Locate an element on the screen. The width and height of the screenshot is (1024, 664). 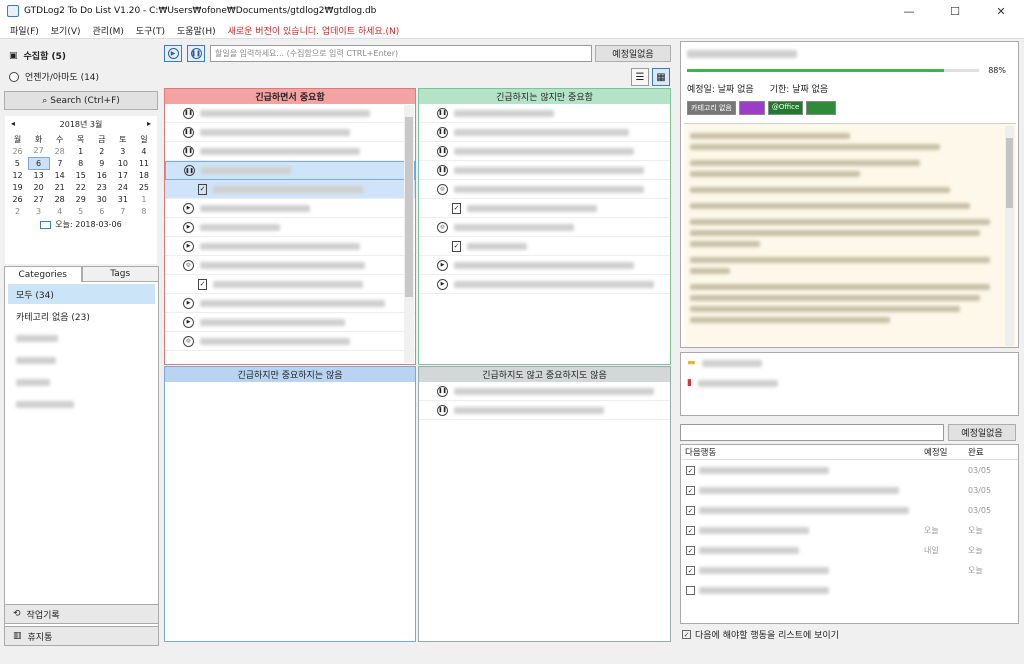
menu-manage: 관리(M) is located at coordinates (108, 30).